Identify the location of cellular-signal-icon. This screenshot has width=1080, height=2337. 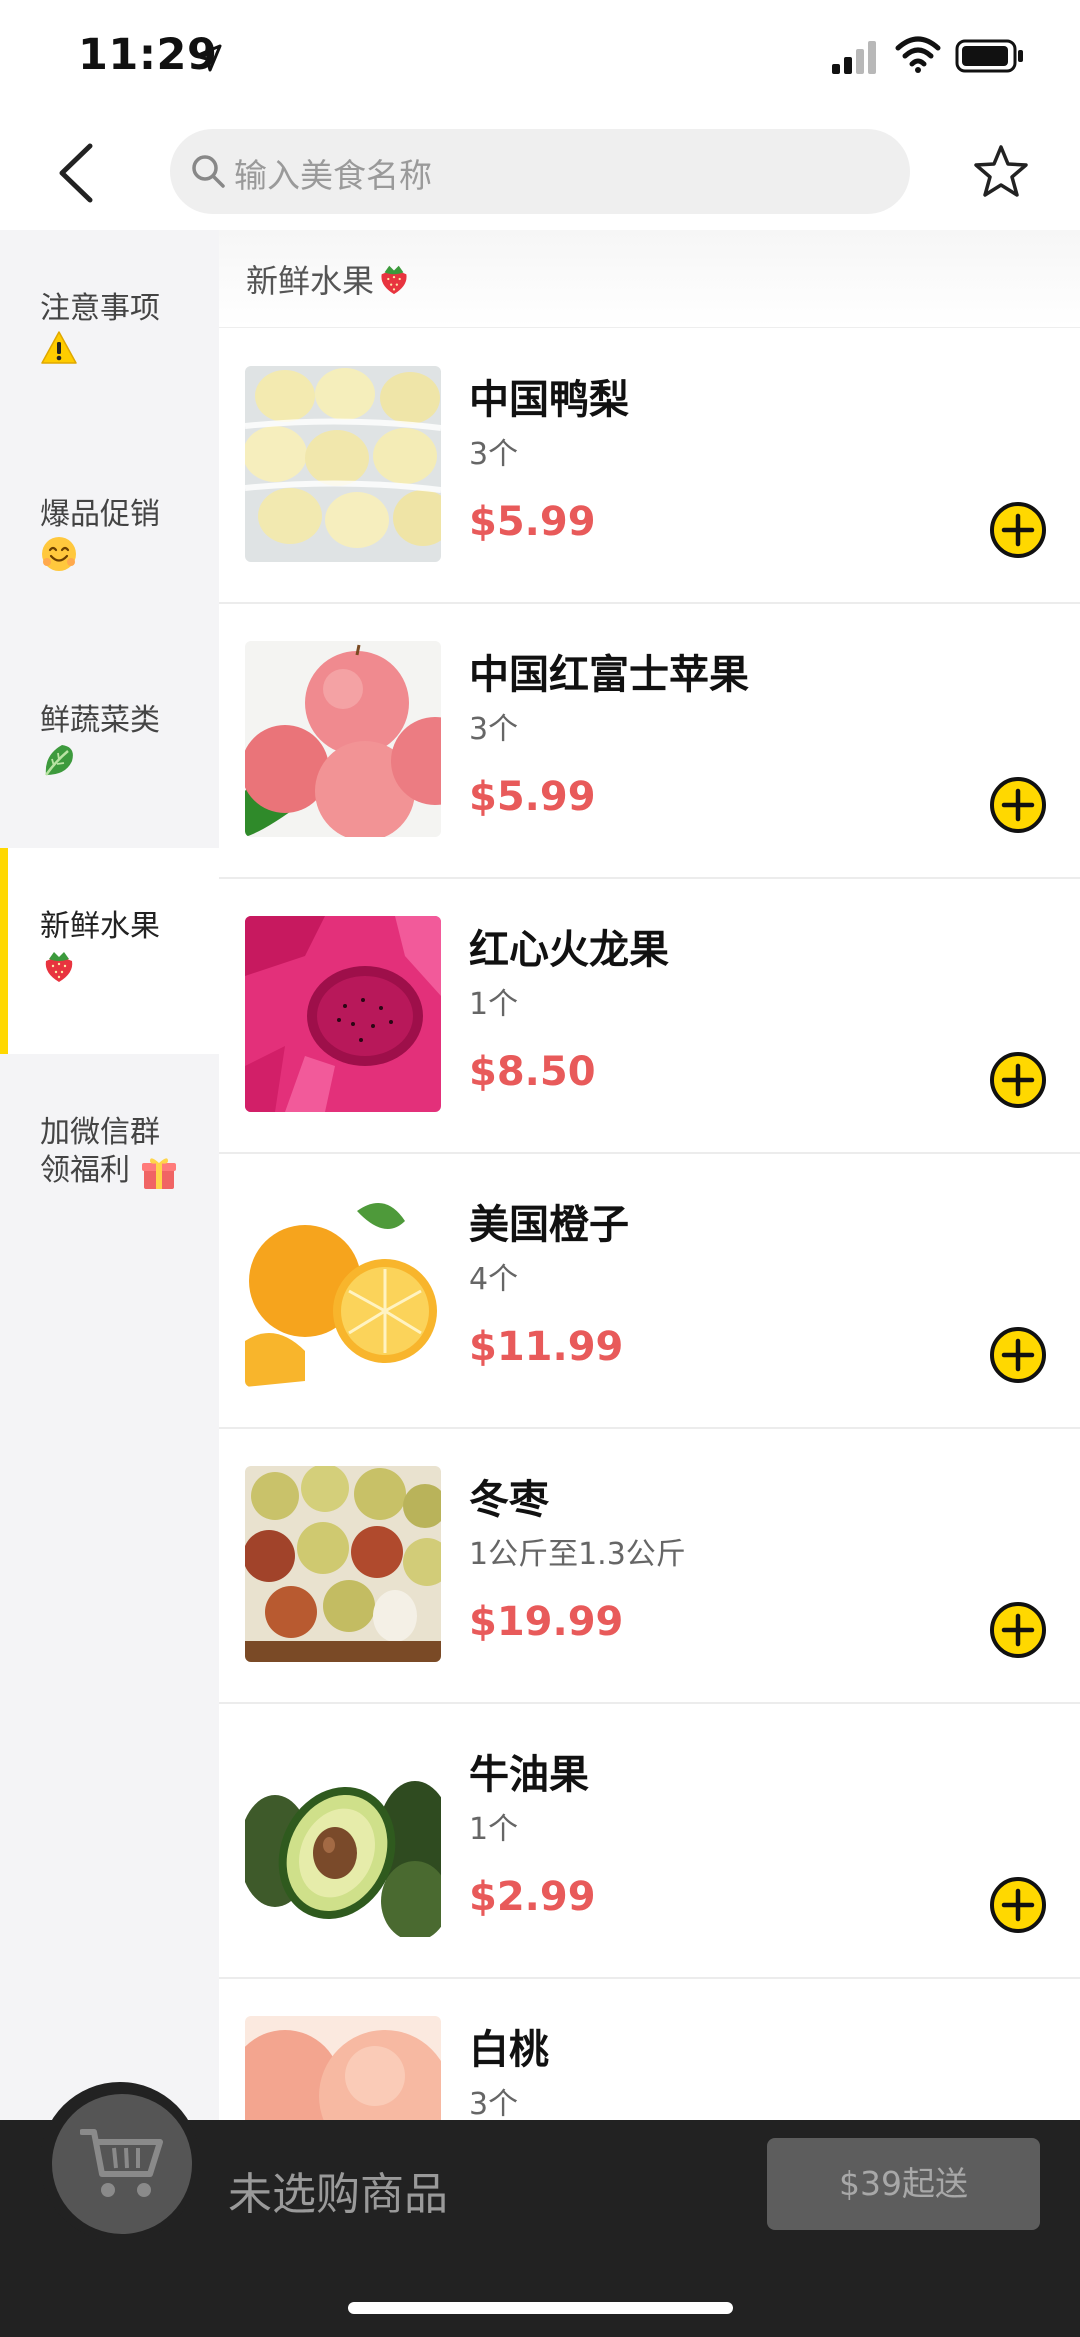
(854, 57).